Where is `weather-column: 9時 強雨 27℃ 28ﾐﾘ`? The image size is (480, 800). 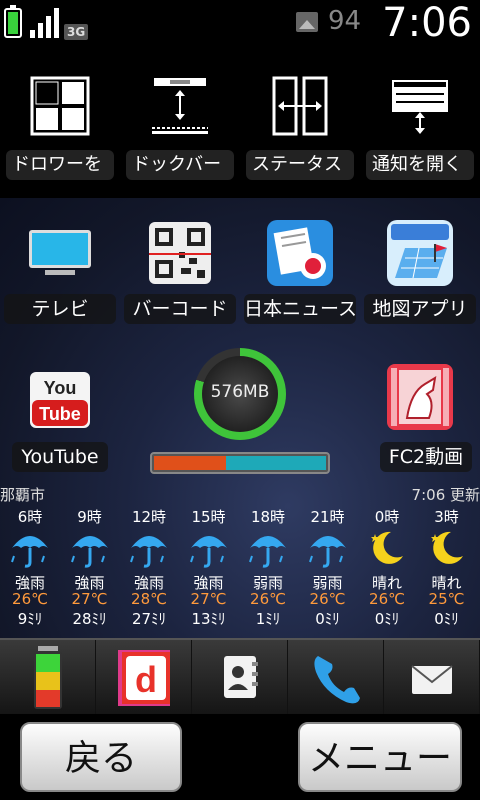
weather-column: 9時 強雨 27℃ 28ﾐﾘ is located at coordinates (90, 567).